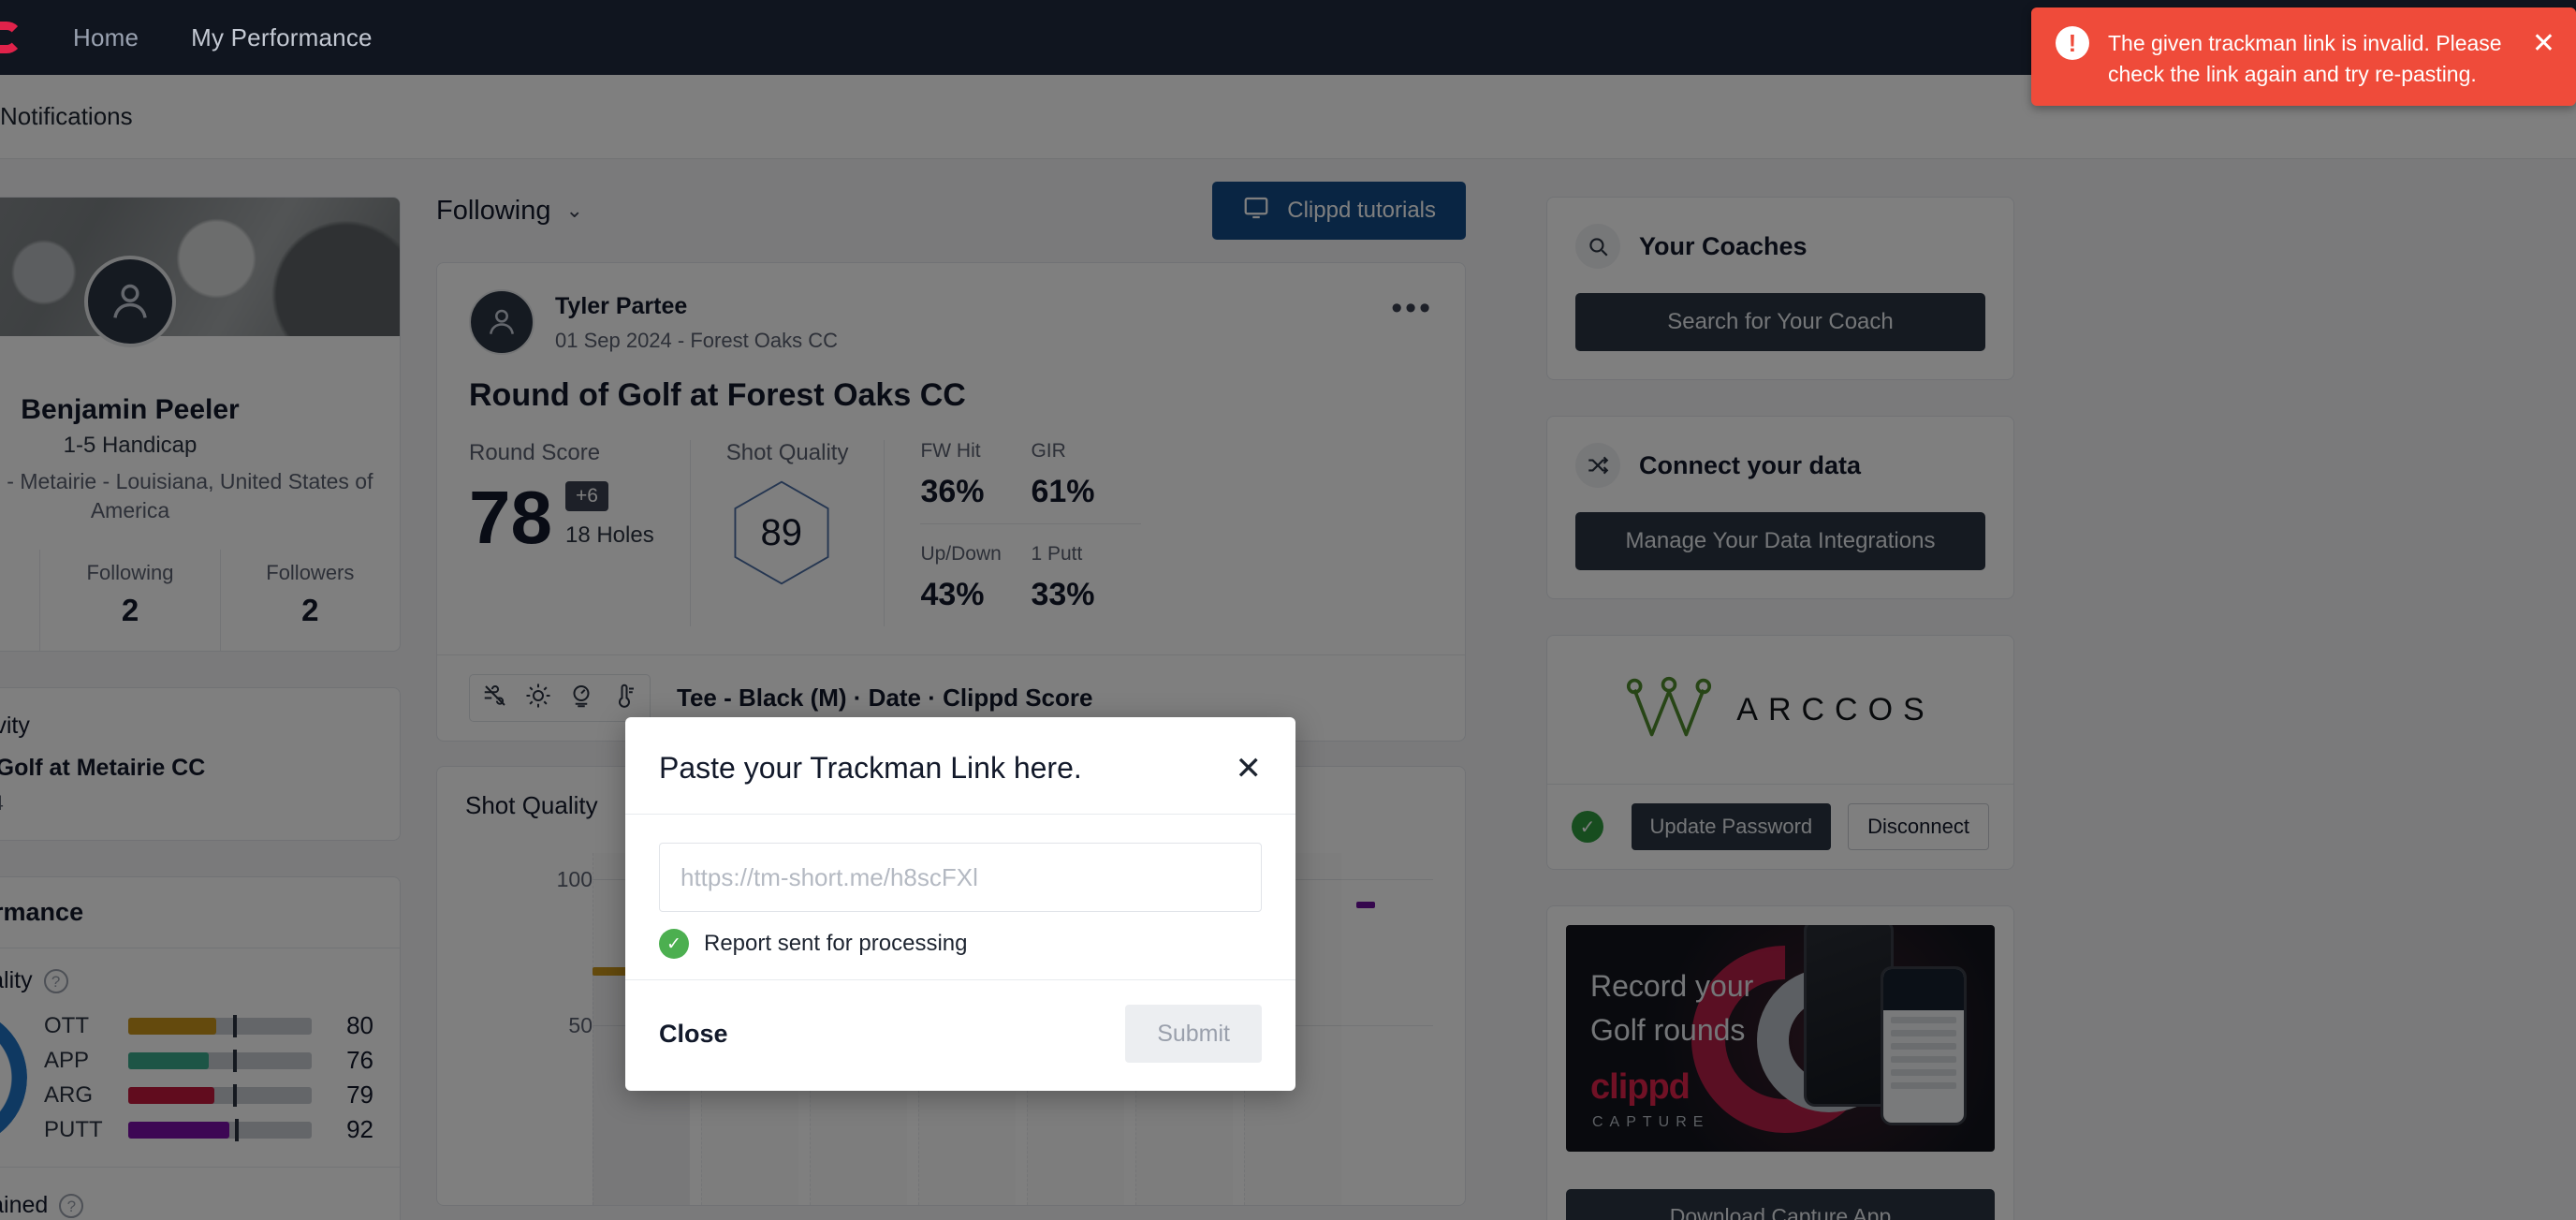 The image size is (2576, 1220). Describe the element at coordinates (2543, 44) in the screenshot. I see `toast-close-icon: ✕` at that location.